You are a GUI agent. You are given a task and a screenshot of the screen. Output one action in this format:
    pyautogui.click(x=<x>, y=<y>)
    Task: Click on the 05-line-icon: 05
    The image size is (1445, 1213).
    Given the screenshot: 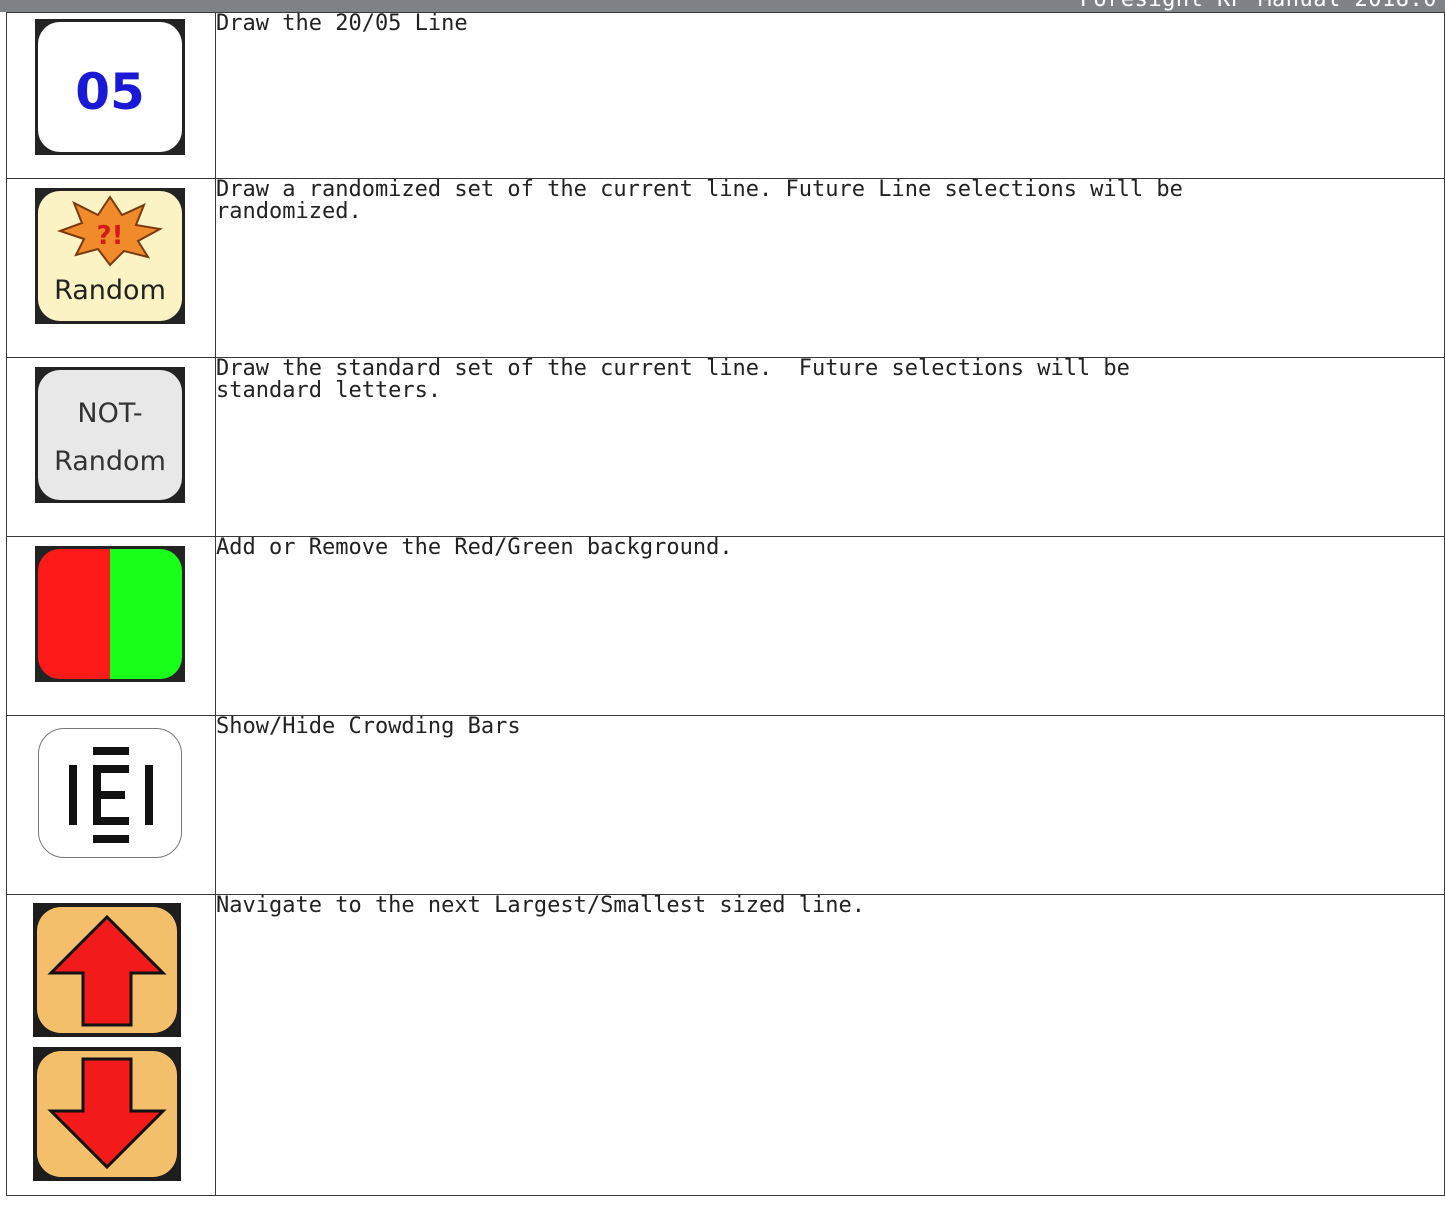 What is the action you would take?
    pyautogui.click(x=110, y=87)
    